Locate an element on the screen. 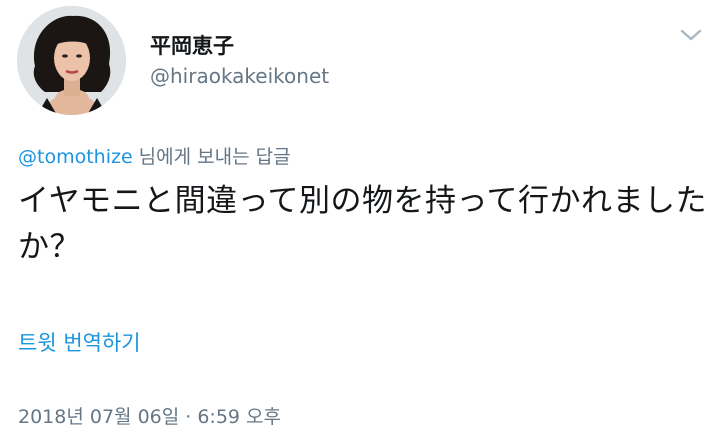 The width and height of the screenshot is (720, 442). reply-context: @tomothize 님에게 보내는 답글 is located at coordinates (154, 155).